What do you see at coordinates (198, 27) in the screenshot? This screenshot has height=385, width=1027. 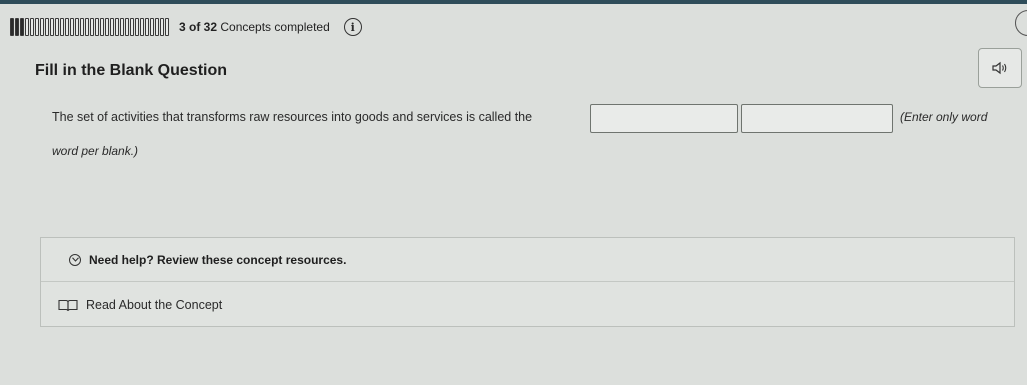 I see `progress-count: 3 of 32` at bounding box center [198, 27].